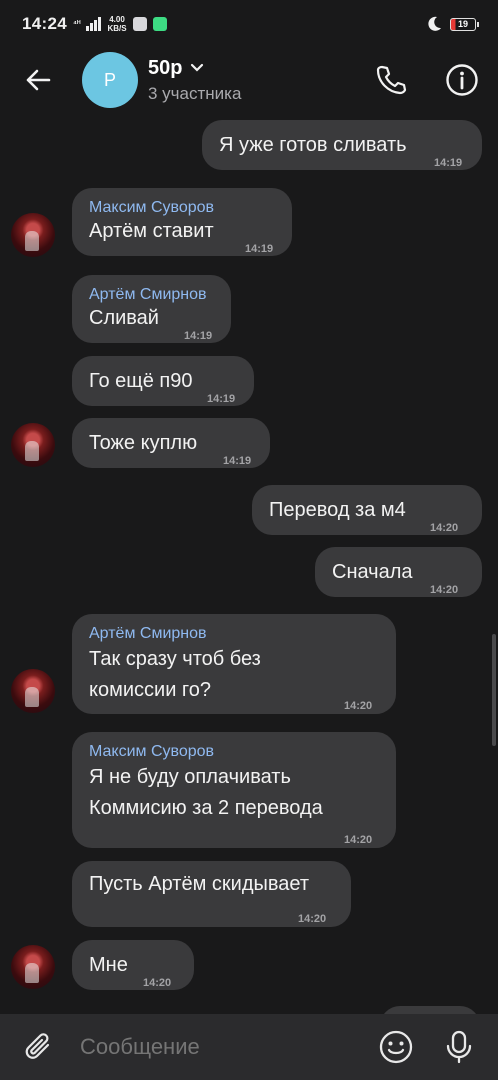  I want to click on chevron-down-icon, so click(197, 67).